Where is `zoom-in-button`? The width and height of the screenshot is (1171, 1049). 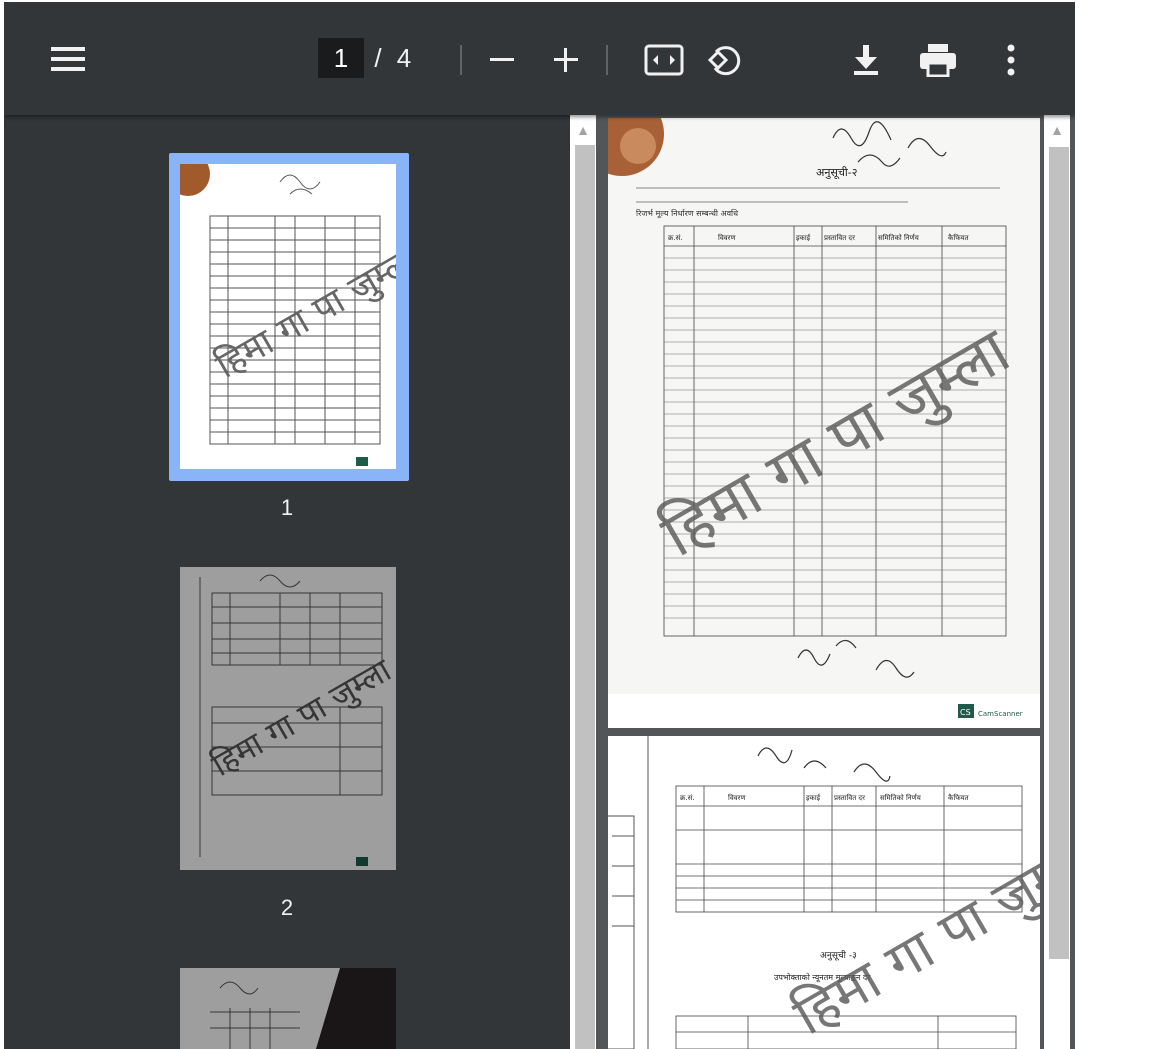 zoom-in-button is located at coordinates (566, 60).